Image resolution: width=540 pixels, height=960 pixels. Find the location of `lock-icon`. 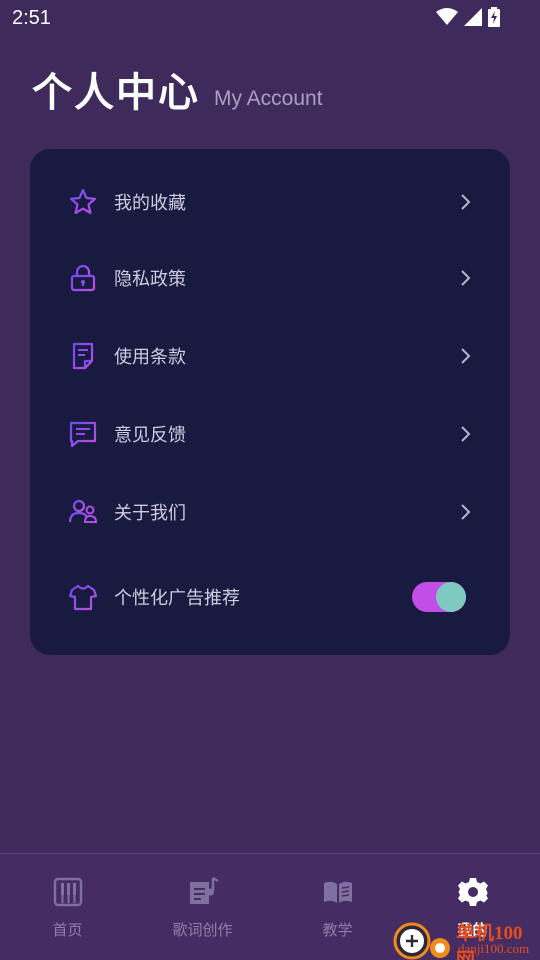

lock-icon is located at coordinates (83, 278).